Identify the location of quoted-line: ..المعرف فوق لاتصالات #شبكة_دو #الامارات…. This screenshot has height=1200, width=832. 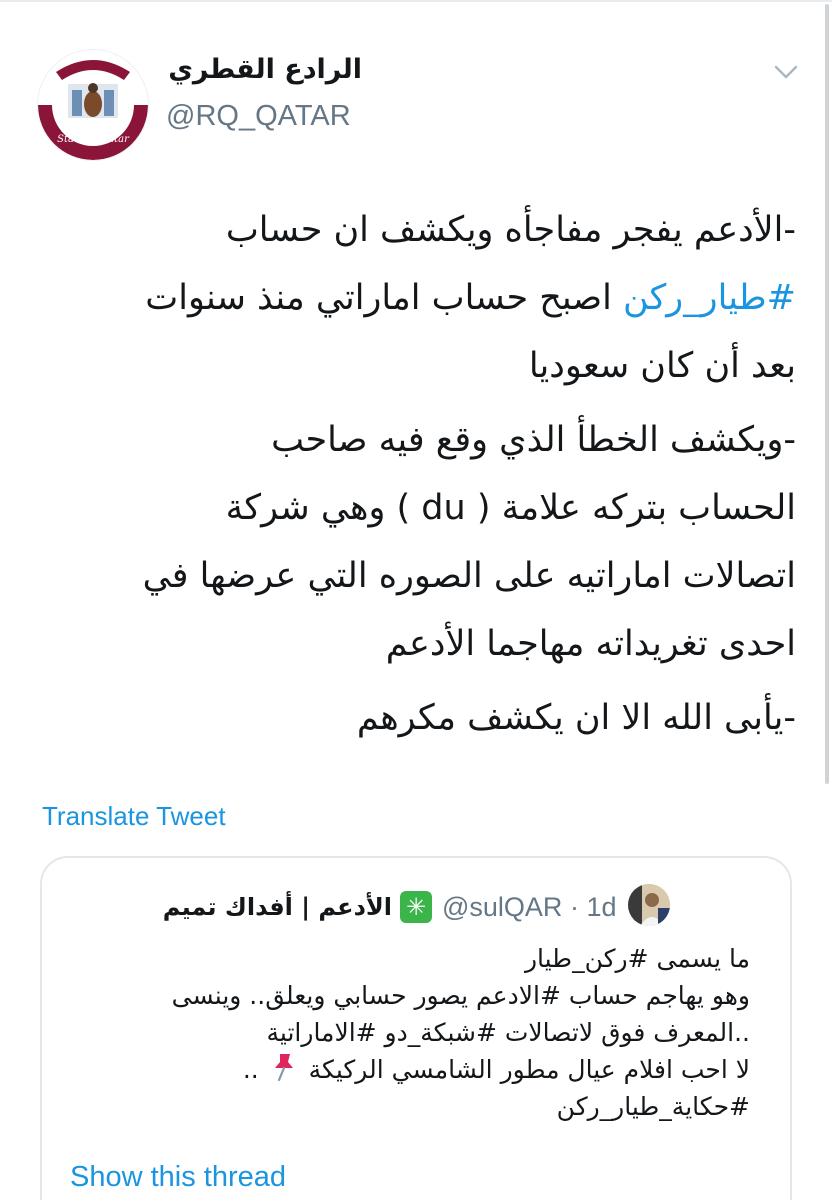
(508, 1032).